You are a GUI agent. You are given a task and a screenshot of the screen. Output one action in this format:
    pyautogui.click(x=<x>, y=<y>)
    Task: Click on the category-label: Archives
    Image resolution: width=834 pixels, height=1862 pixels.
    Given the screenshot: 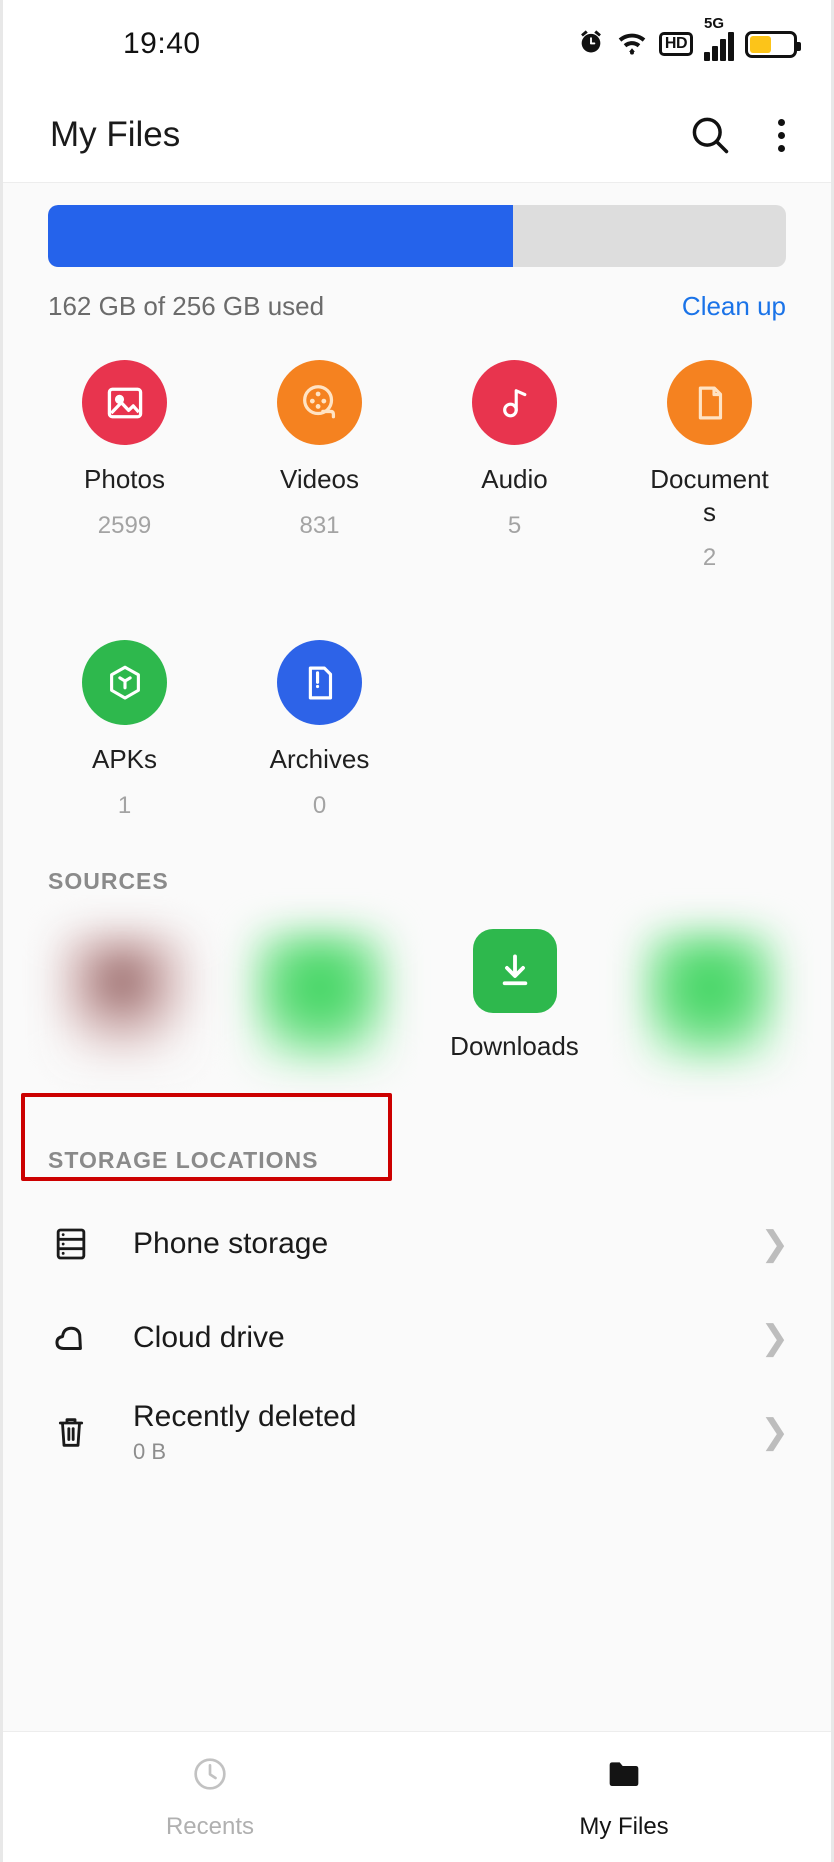 What is the action you would take?
    pyautogui.click(x=319, y=759)
    